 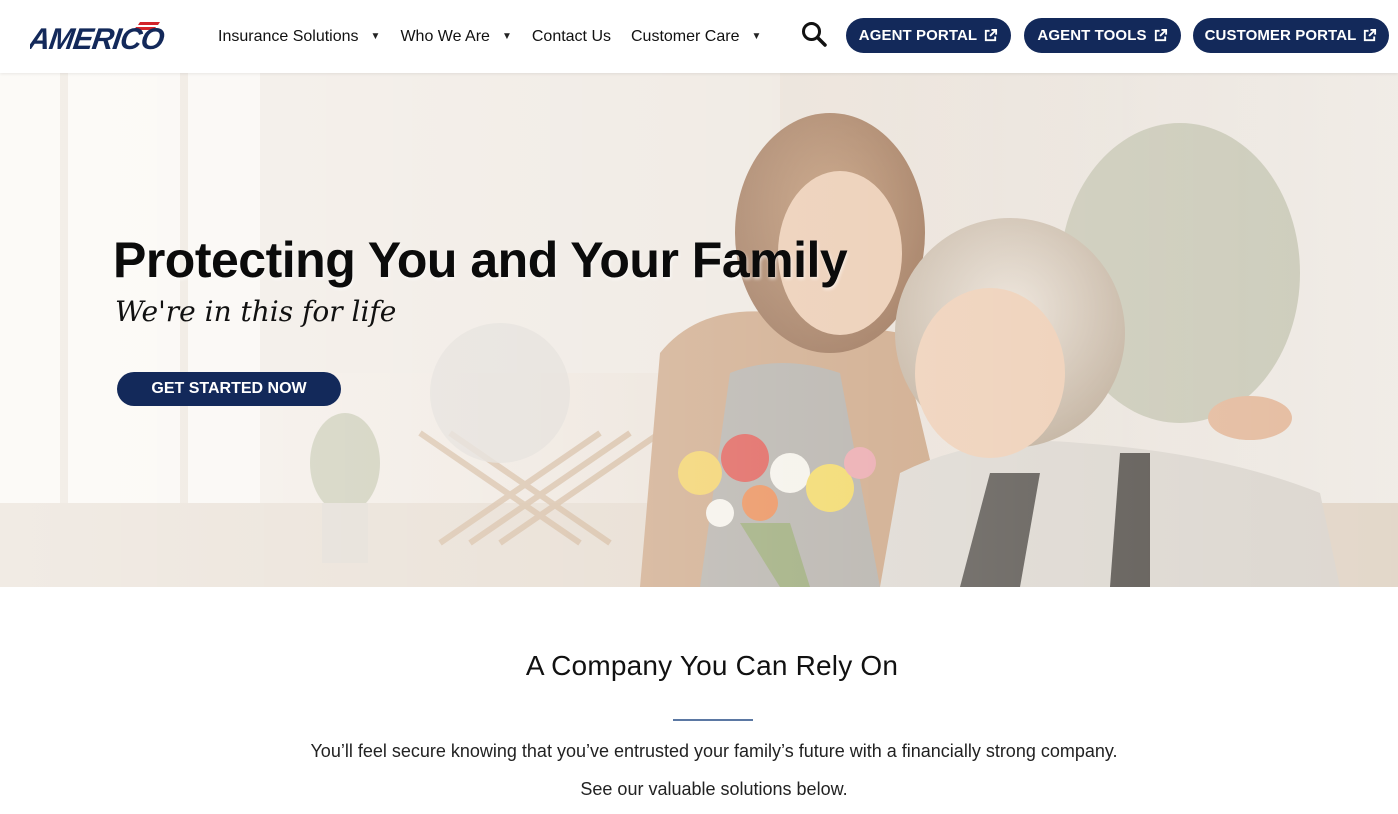 What do you see at coordinates (918, 35) in the screenshot?
I see `agent-portal-label: AGENT PORTAL` at bounding box center [918, 35].